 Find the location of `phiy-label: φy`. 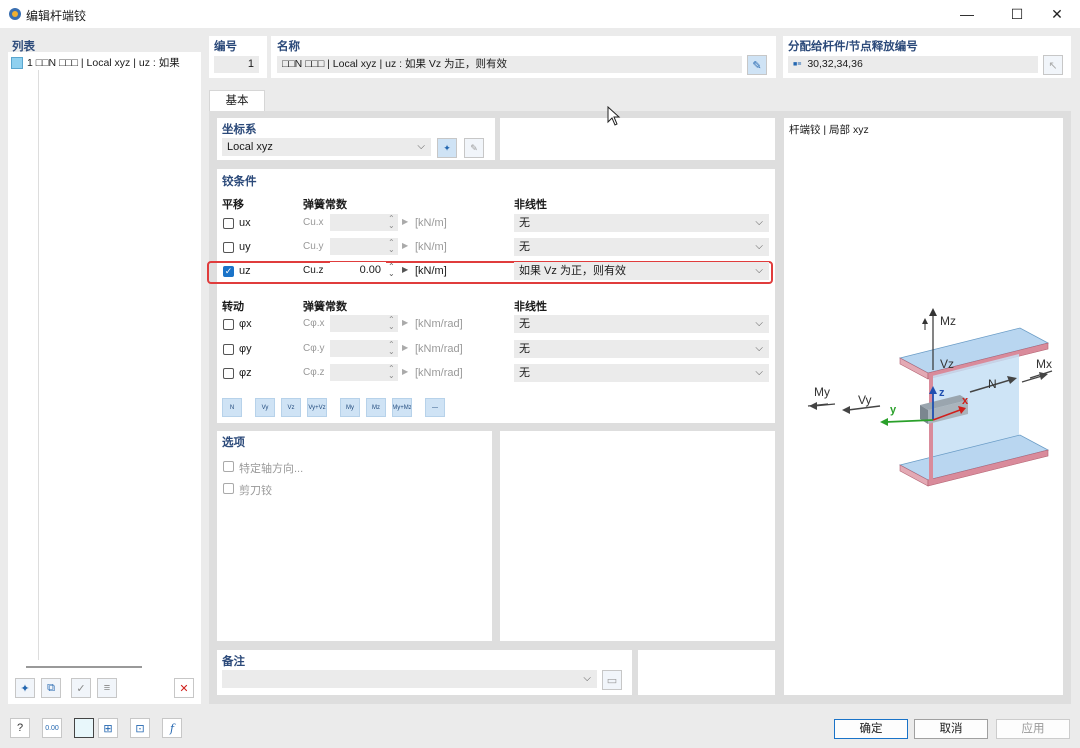

phiy-label: φy is located at coordinates (245, 349).